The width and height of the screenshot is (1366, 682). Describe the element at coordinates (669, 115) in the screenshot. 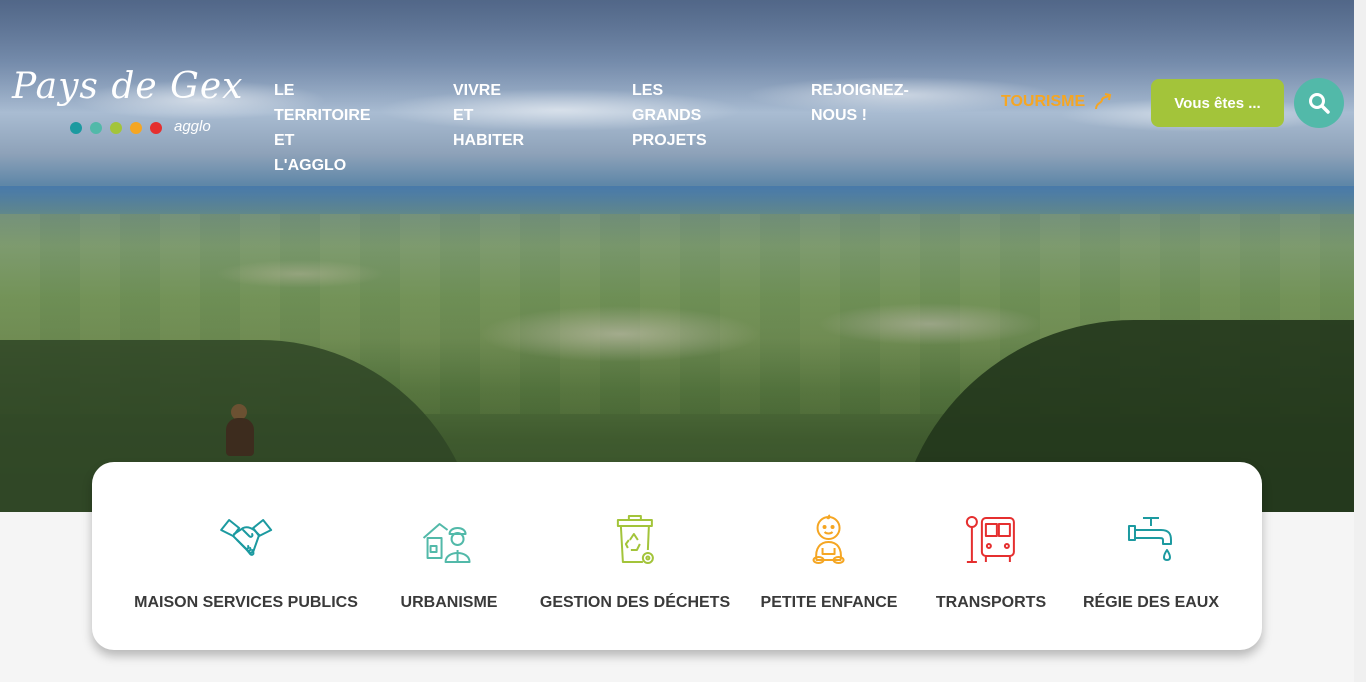

I see `nav-item-grands-projets: LES GRANDS PROJETS` at that location.